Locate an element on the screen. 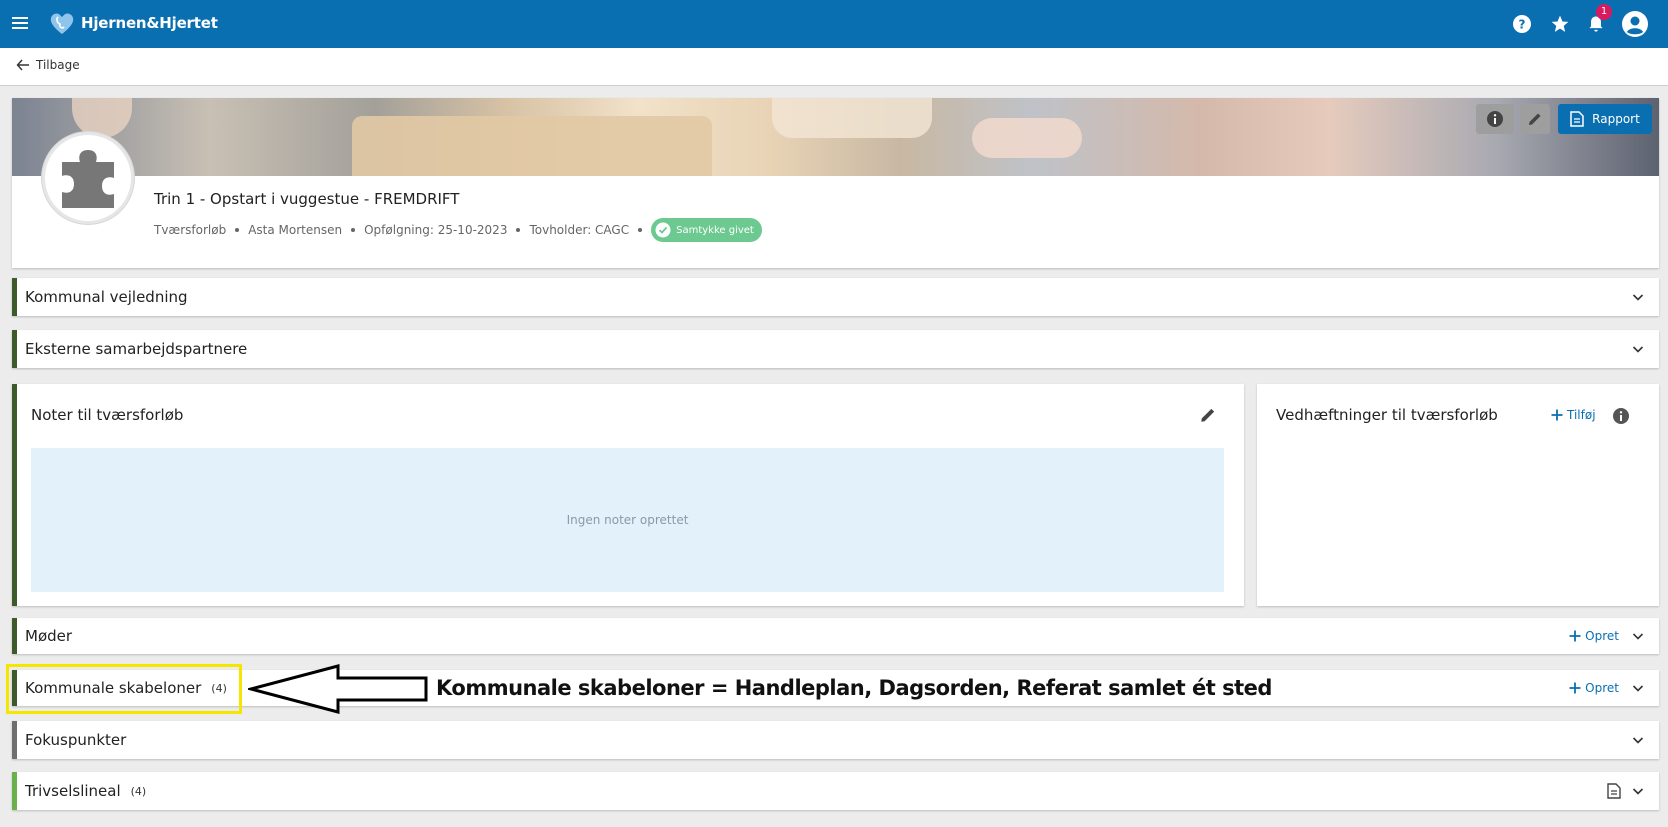  add-attachment-button: Tilføj is located at coordinates (1573, 415).